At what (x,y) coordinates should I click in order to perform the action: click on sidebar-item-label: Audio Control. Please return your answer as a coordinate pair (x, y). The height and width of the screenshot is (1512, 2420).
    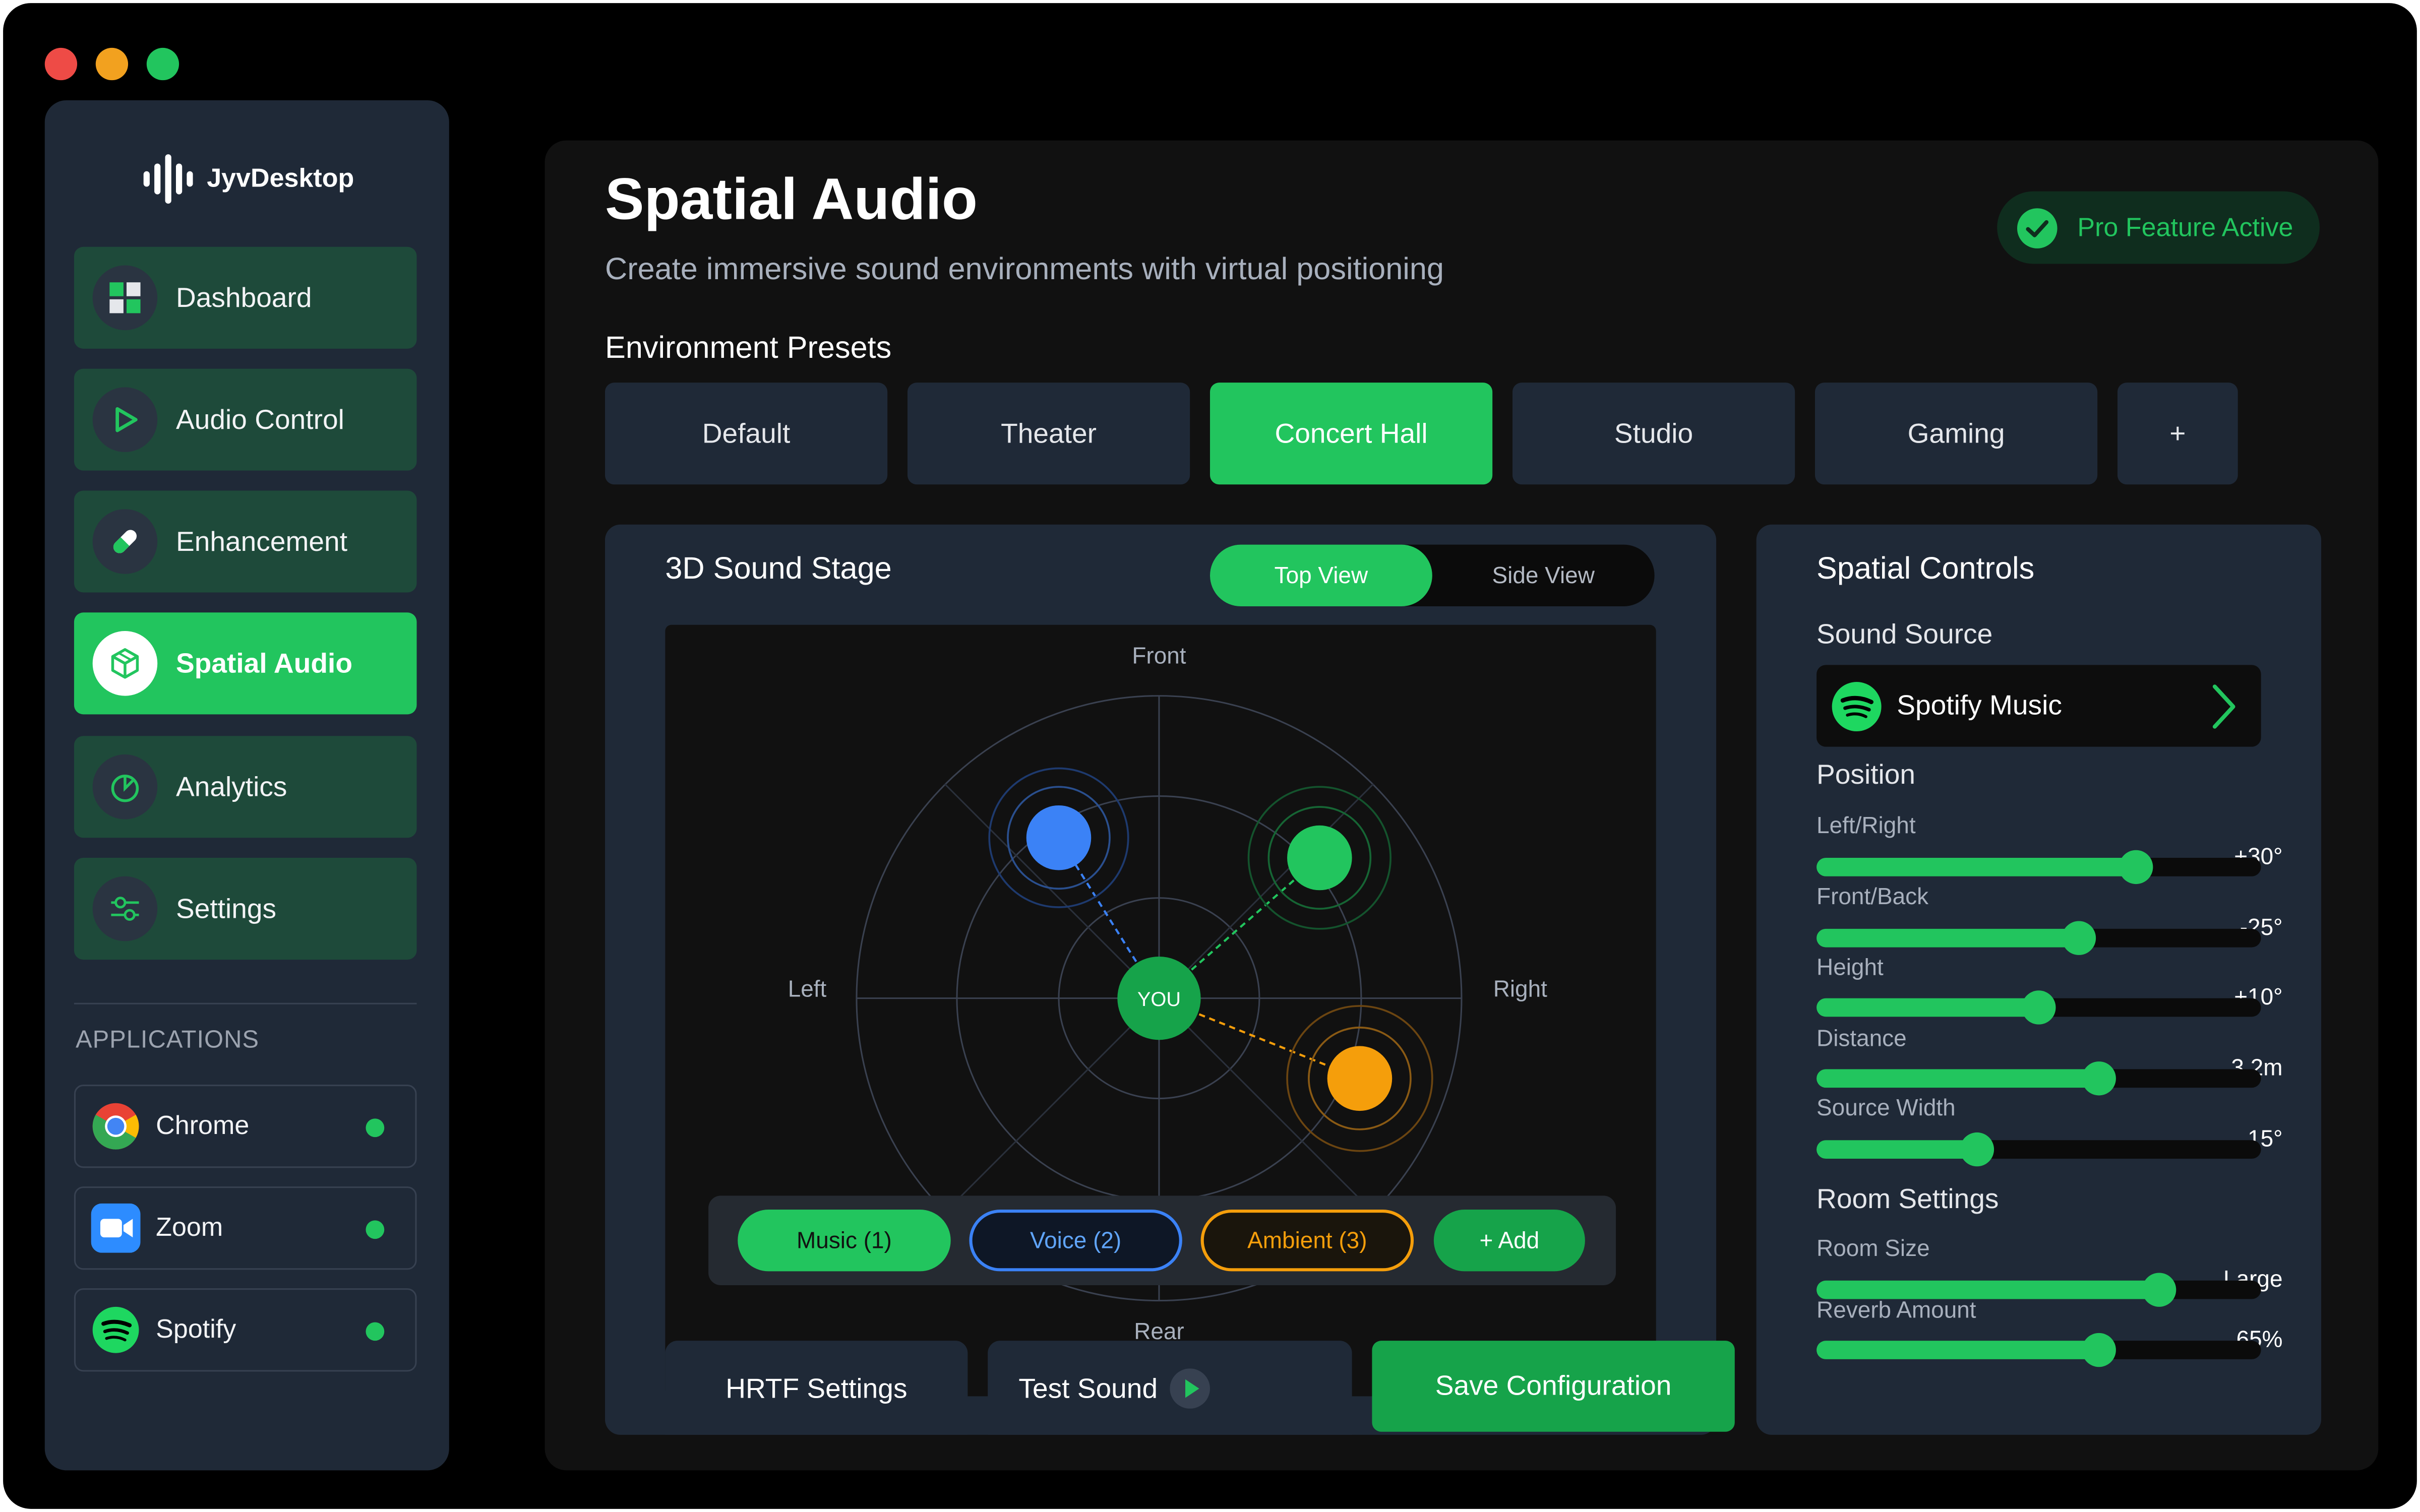
    Looking at the image, I should click on (259, 418).